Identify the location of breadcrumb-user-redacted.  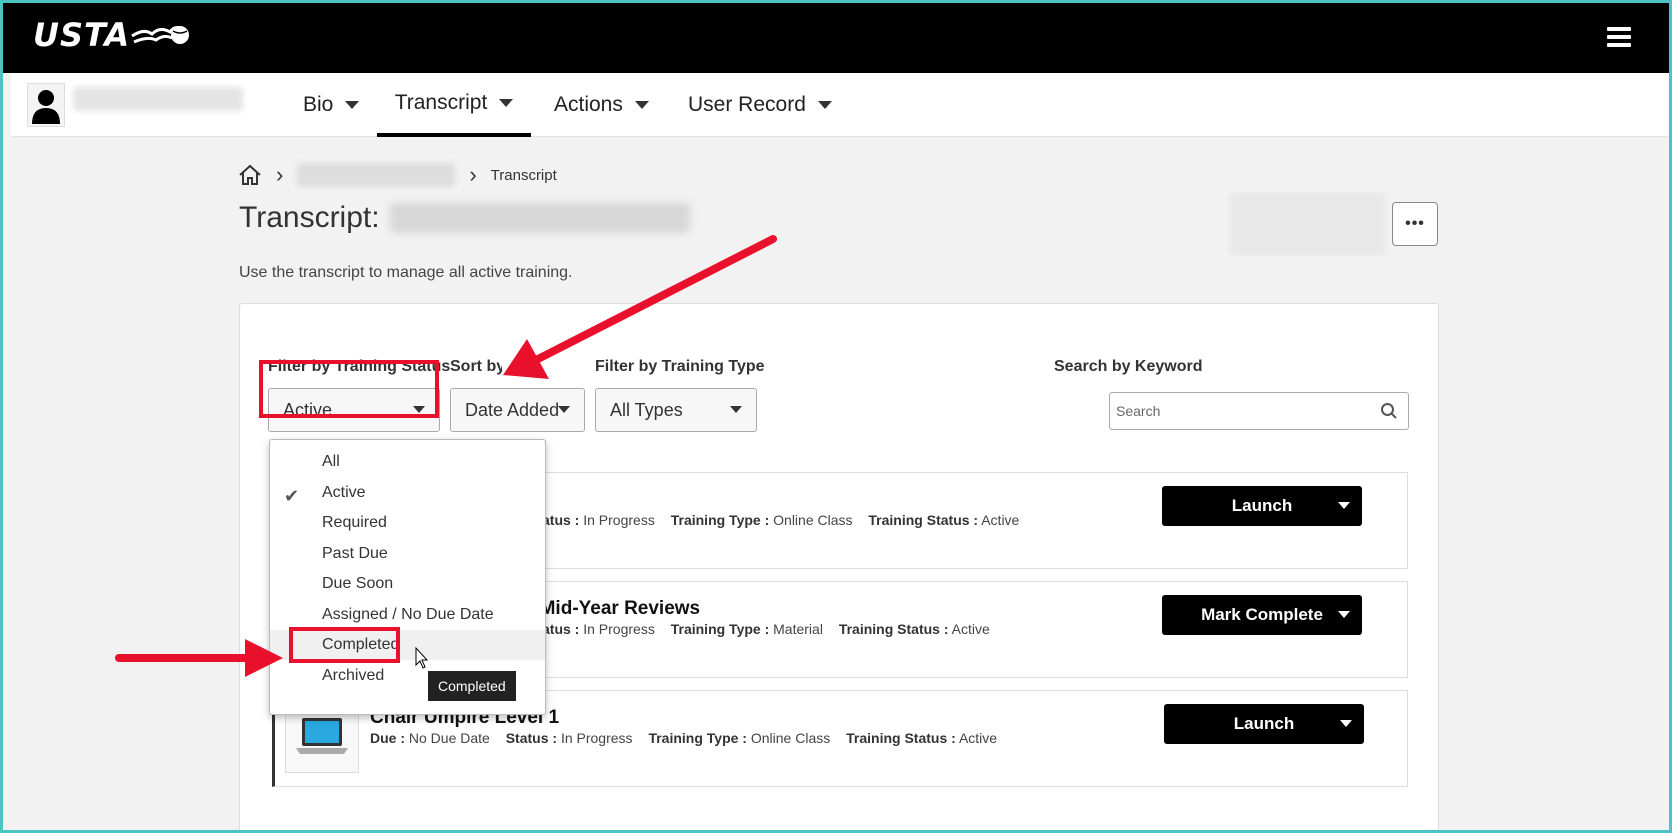
(376, 175).